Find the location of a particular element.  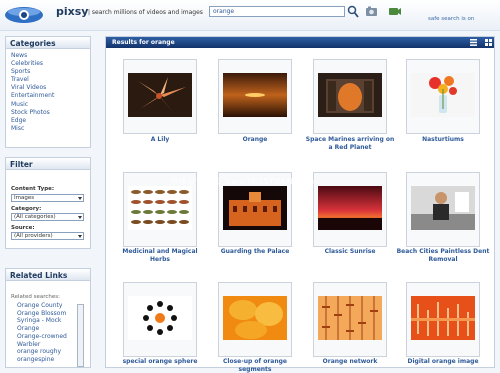

related-search-link: Orange-crowned is located at coordinates (42, 337).